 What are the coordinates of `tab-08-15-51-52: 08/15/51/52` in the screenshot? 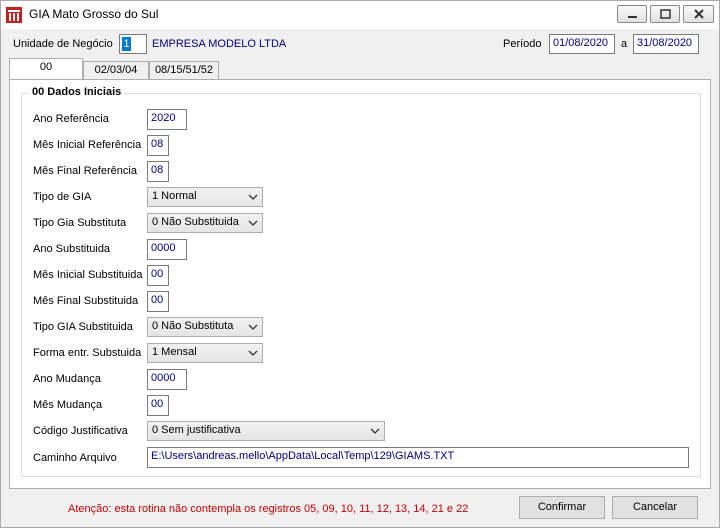 It's located at (184, 70).